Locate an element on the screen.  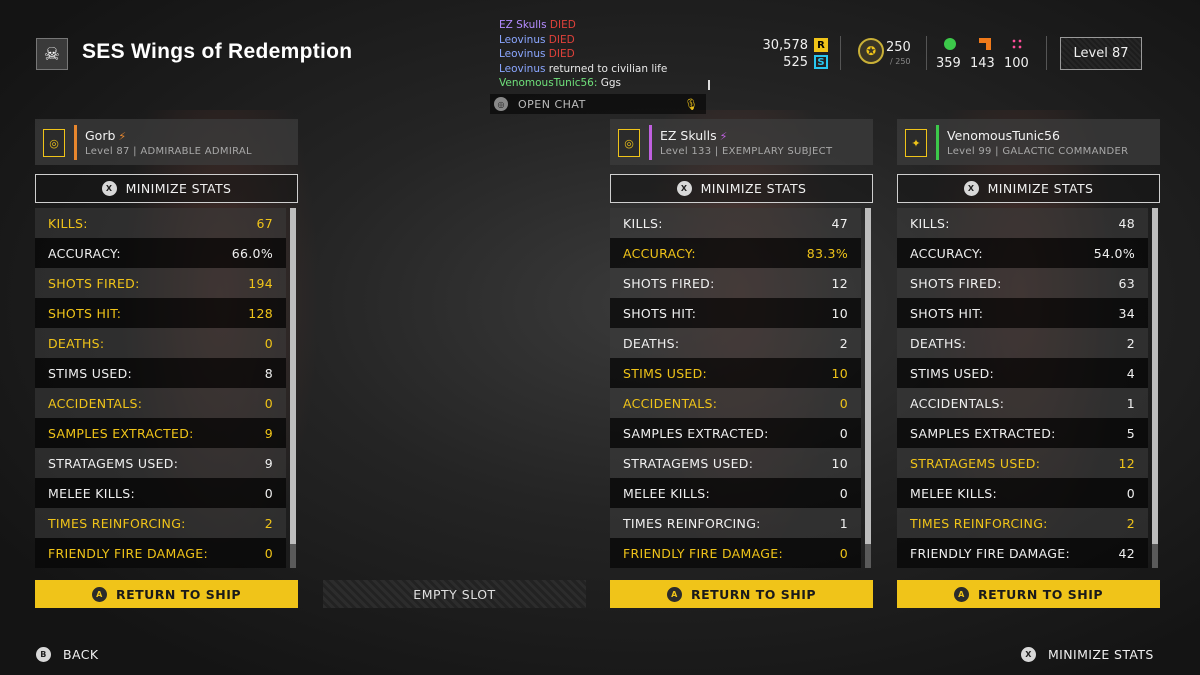
stat-row: SAMPLES EXTRACTED: 5 is located at coordinates (1022, 433).